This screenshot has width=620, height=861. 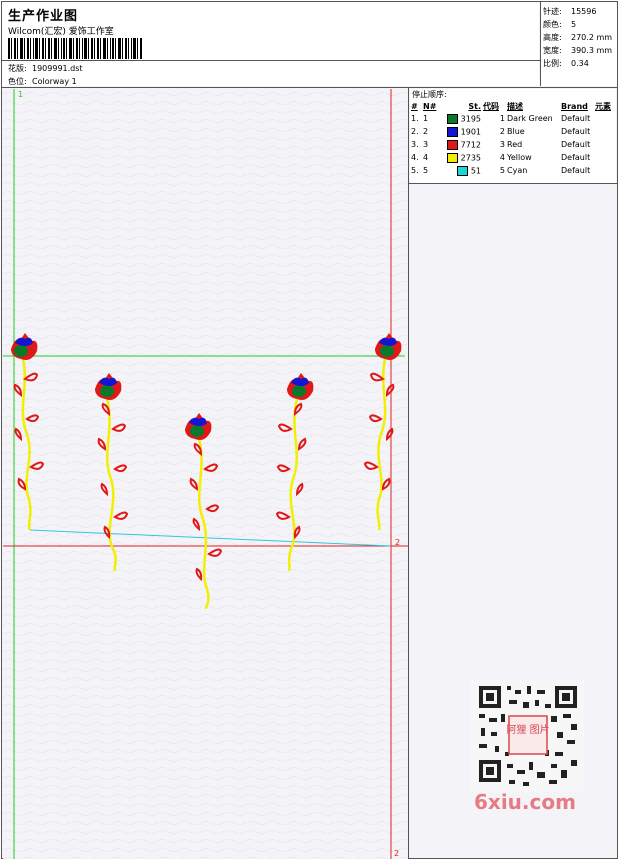 What do you see at coordinates (527, 729) in the screenshot?
I see `watermark-stamp: 阿狸 图片` at bounding box center [527, 729].